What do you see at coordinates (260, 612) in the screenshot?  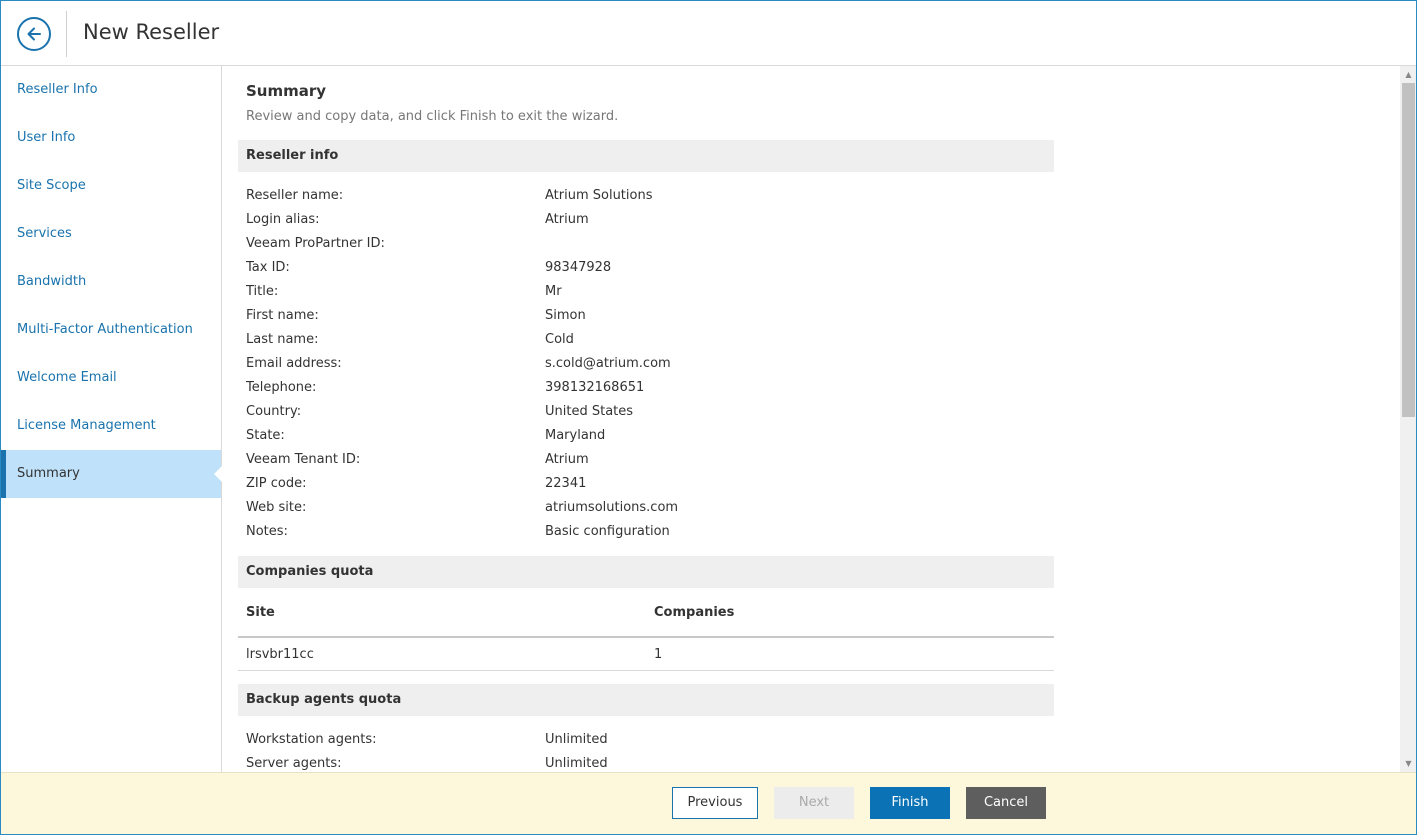 I see `column-header-site: Site` at bounding box center [260, 612].